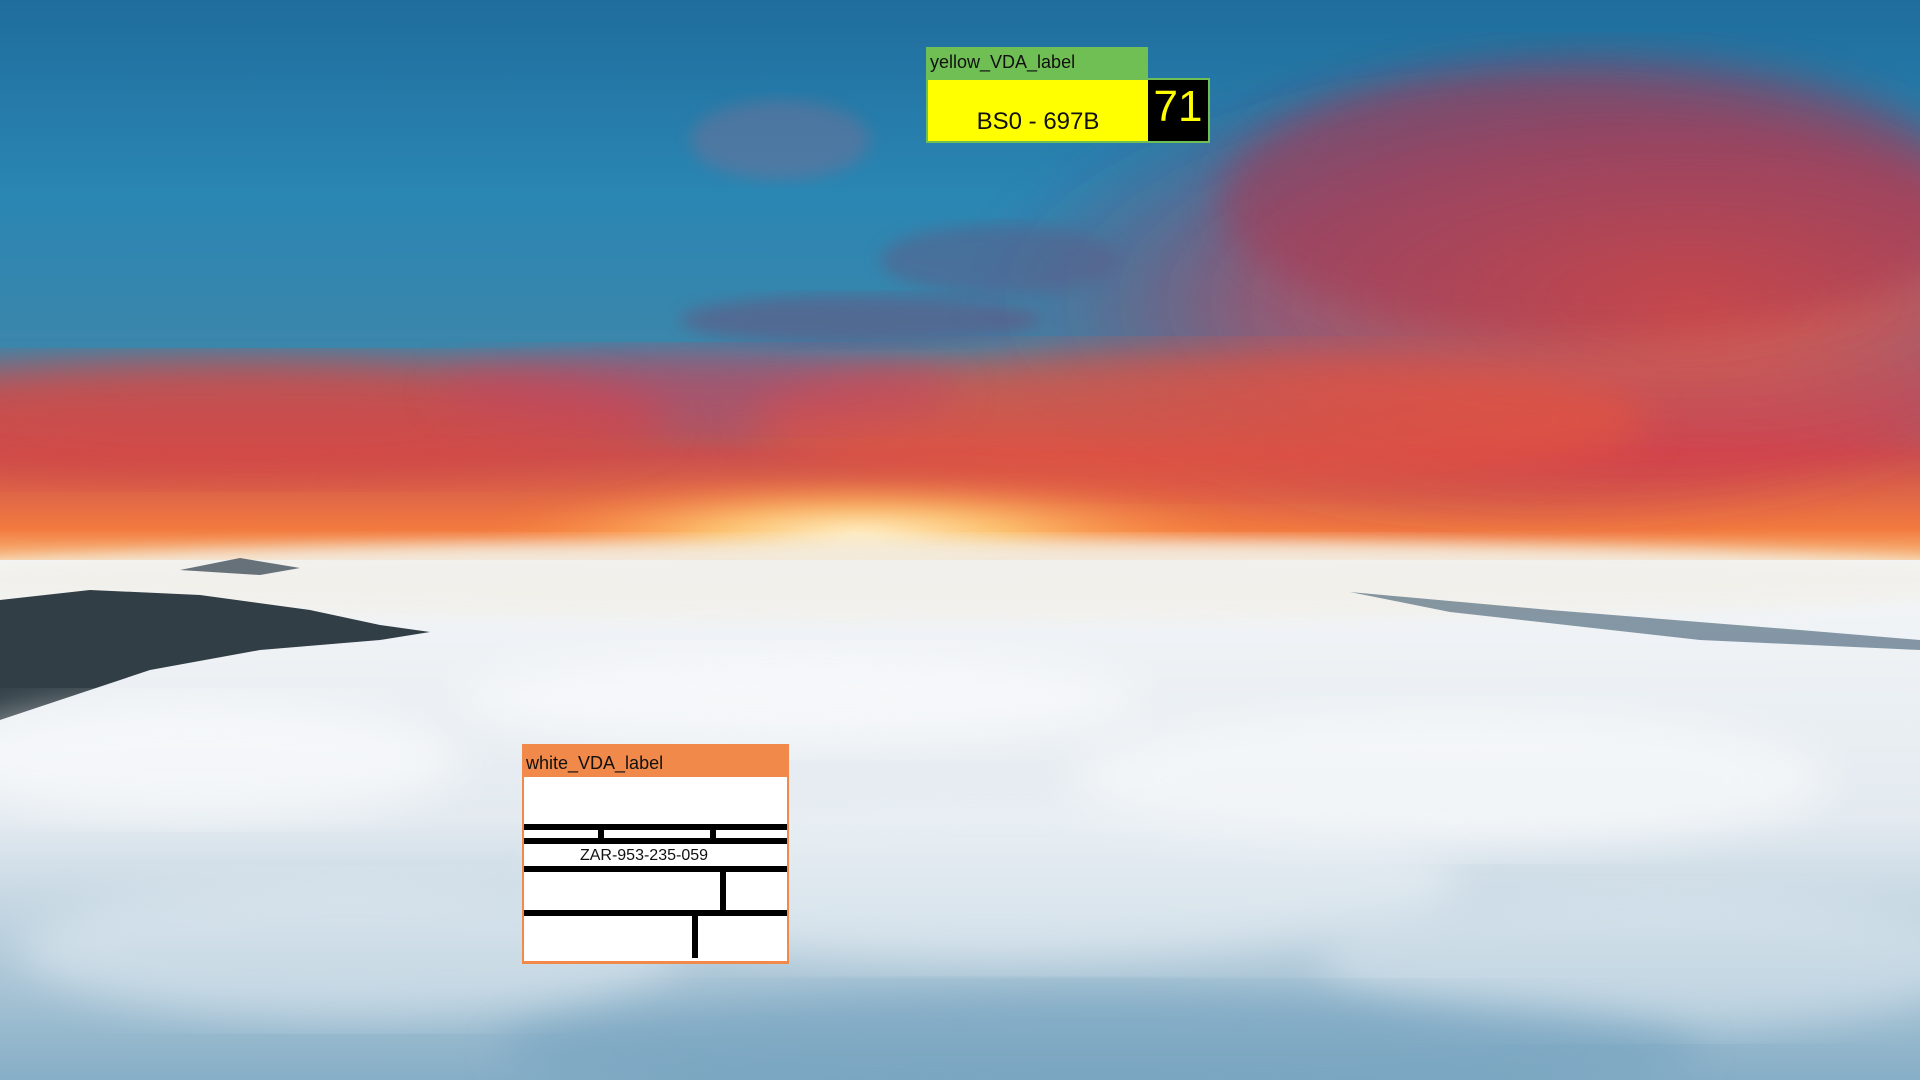 This screenshot has width=1920, height=1080. I want to click on yellow-label-box: BS0 - 697B 71, so click(1068, 110).